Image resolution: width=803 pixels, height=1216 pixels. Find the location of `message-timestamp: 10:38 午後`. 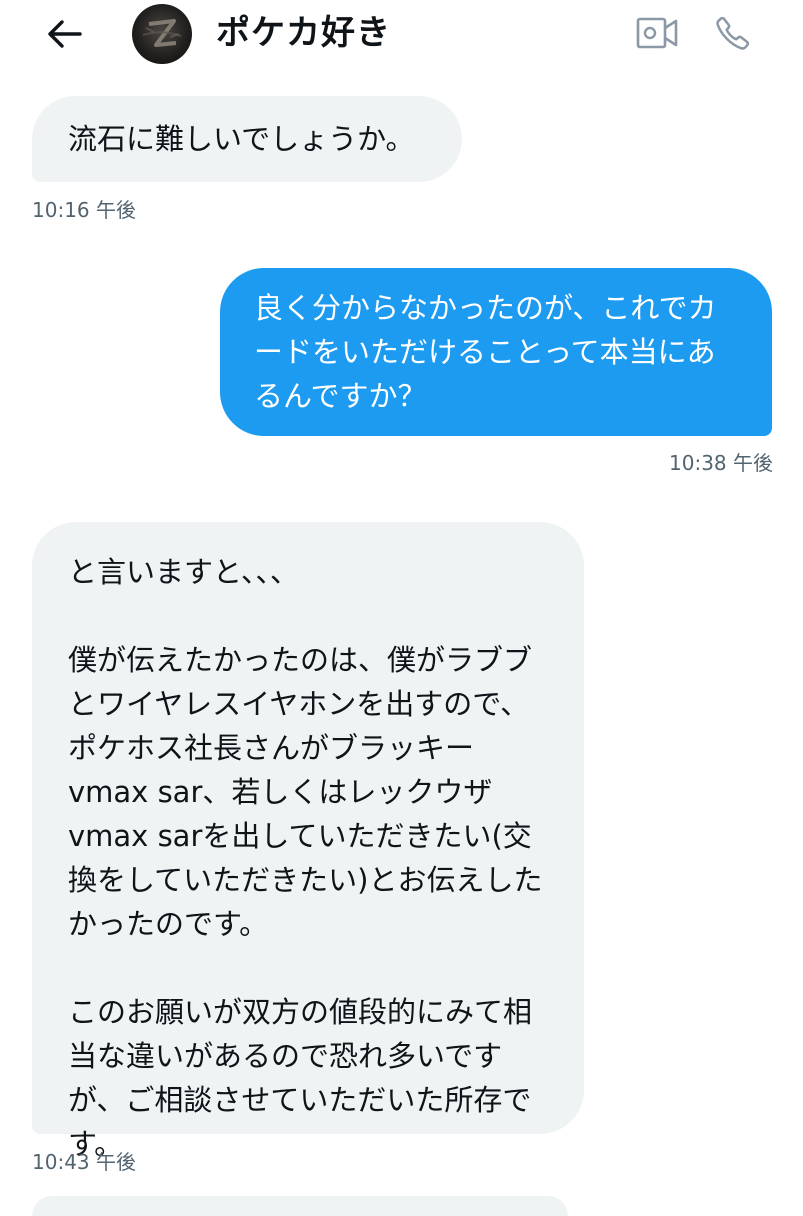

message-timestamp: 10:38 午後 is located at coordinates (721, 463).